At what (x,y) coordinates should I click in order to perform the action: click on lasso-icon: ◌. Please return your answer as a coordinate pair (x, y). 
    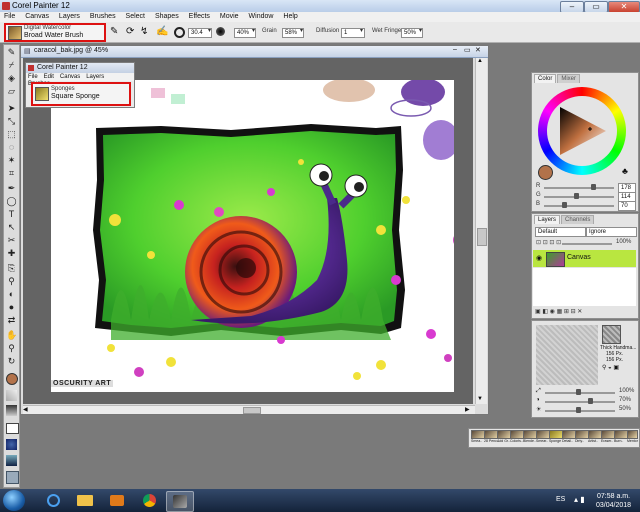
    Looking at the image, I should click on (11, 147).